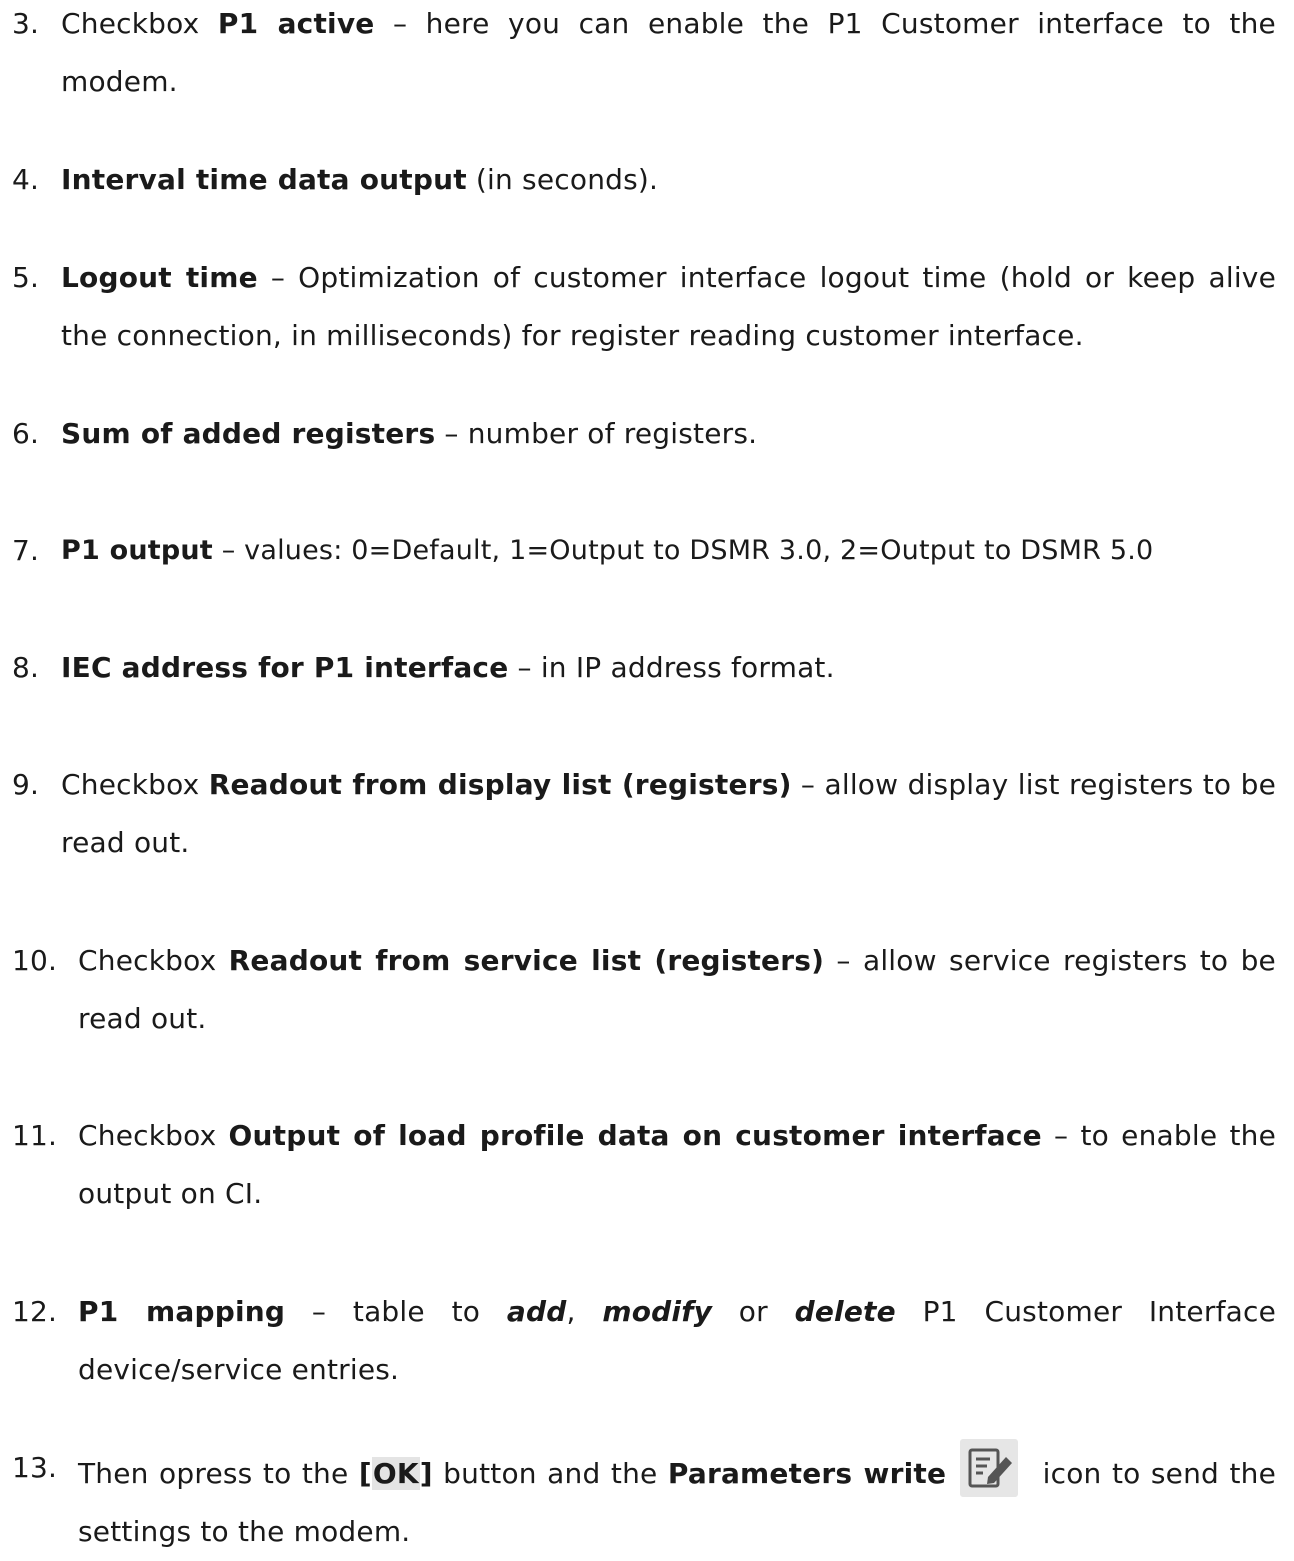 This screenshot has height=1561, width=1294. What do you see at coordinates (845, 1311) in the screenshot?
I see `term-delete: delete` at bounding box center [845, 1311].